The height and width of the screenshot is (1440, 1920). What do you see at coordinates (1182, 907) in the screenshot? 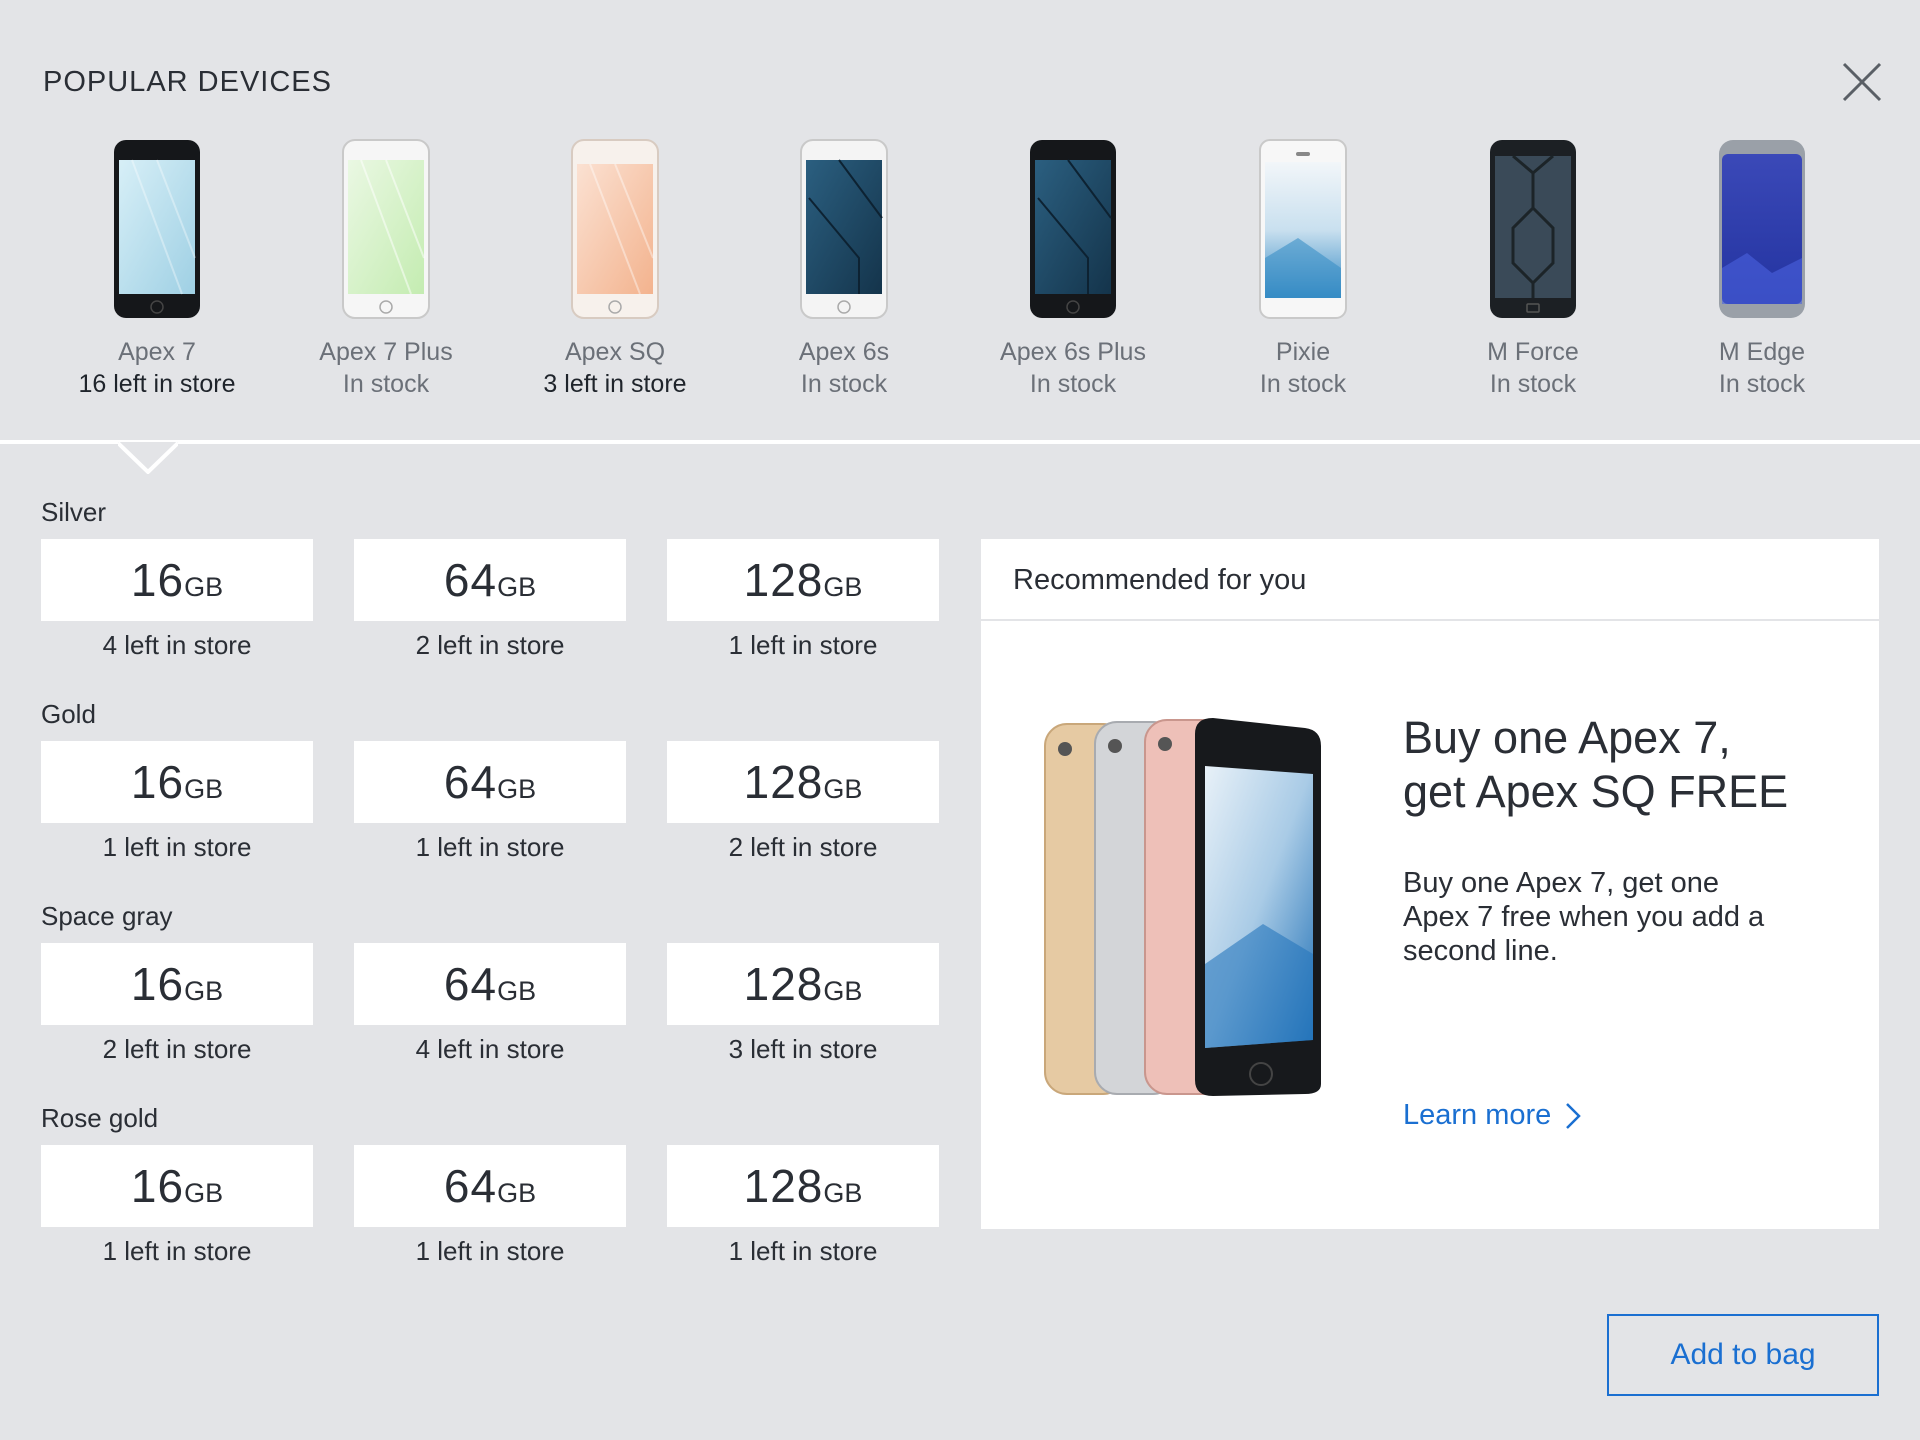
I see `promo-phones-image` at bounding box center [1182, 907].